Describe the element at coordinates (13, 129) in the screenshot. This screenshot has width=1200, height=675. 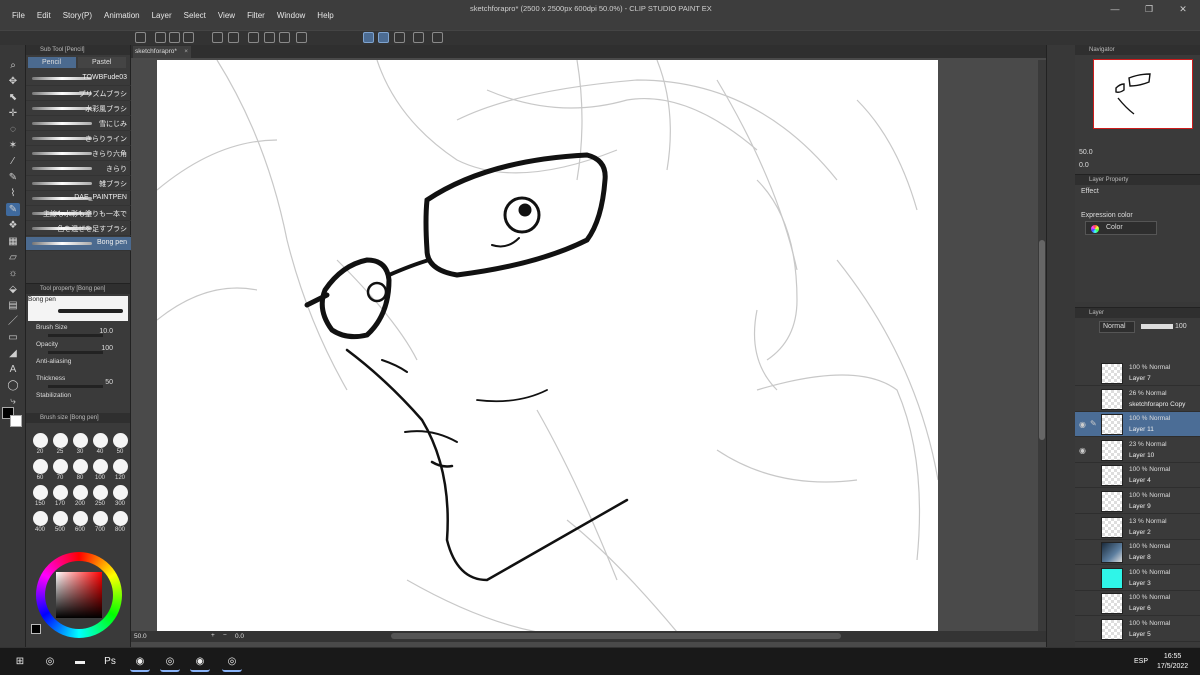
I see `lasso-icon: ◌` at that location.